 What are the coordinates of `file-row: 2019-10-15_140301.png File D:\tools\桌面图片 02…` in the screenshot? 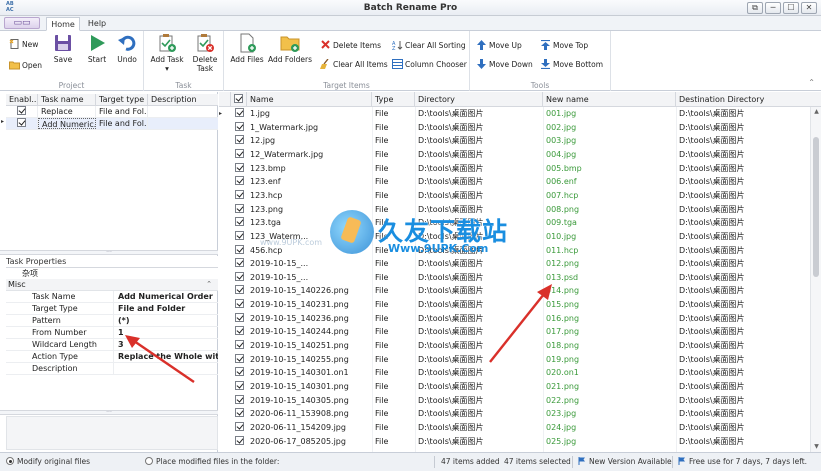 It's located at (514, 387).